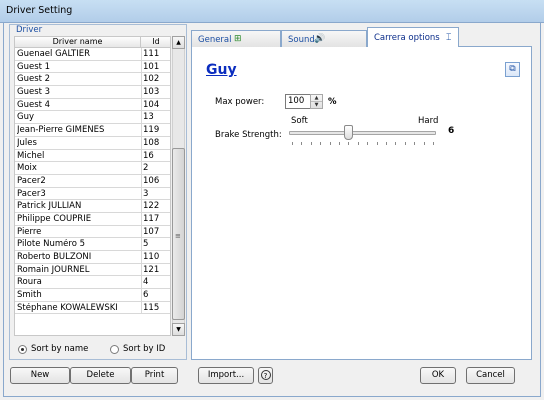 This screenshot has width=544, height=400. What do you see at coordinates (144, 349) in the screenshot?
I see `sort-by-id-label: Sort by ID` at bounding box center [144, 349].